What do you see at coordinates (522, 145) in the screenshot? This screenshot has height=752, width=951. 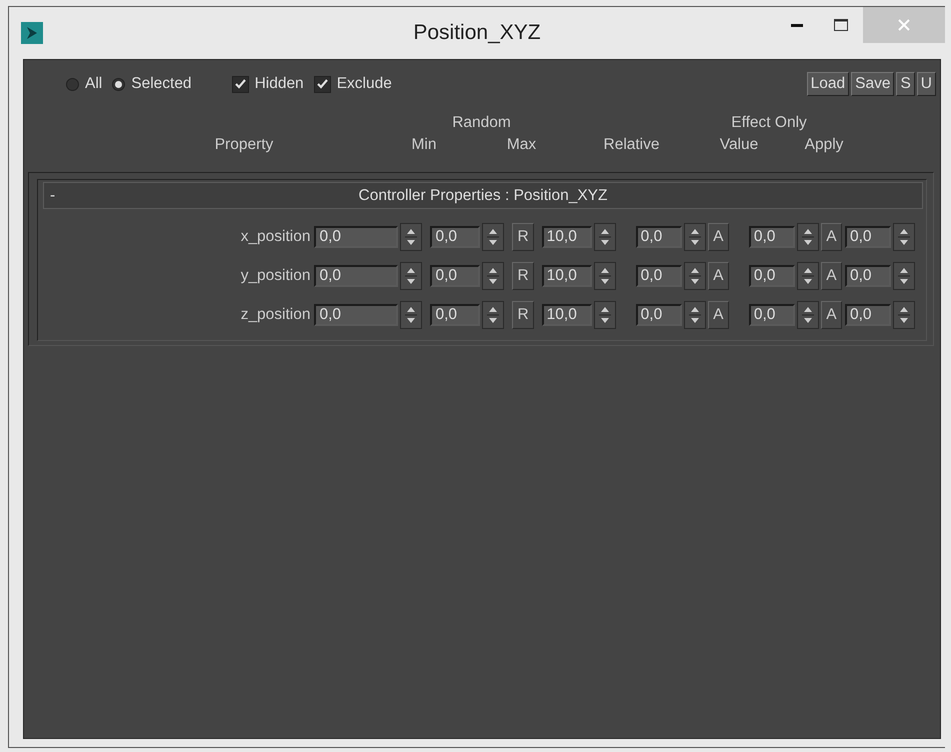 I see `column-header: Max` at bounding box center [522, 145].